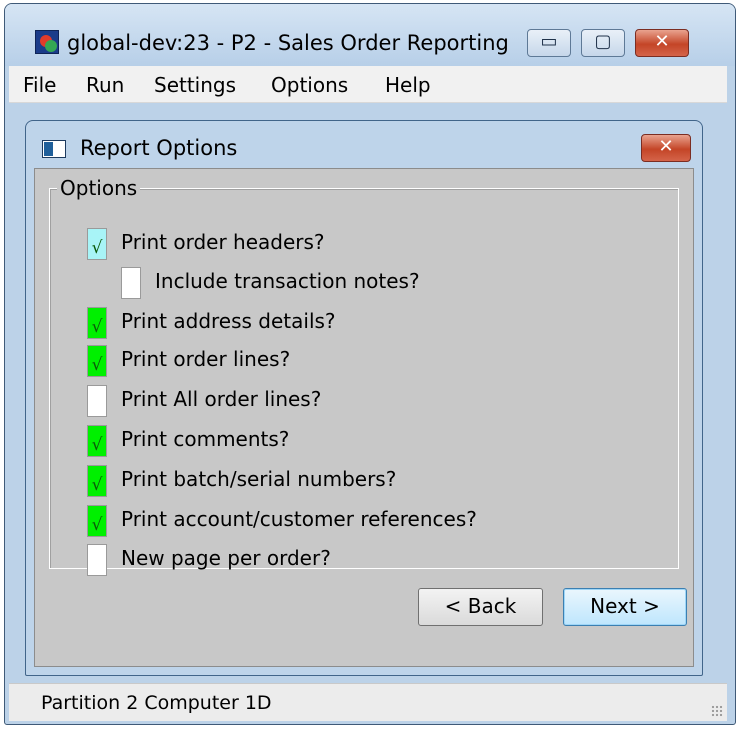  What do you see at coordinates (223, 242) in the screenshot?
I see `option-label: Print order headers?` at bounding box center [223, 242].